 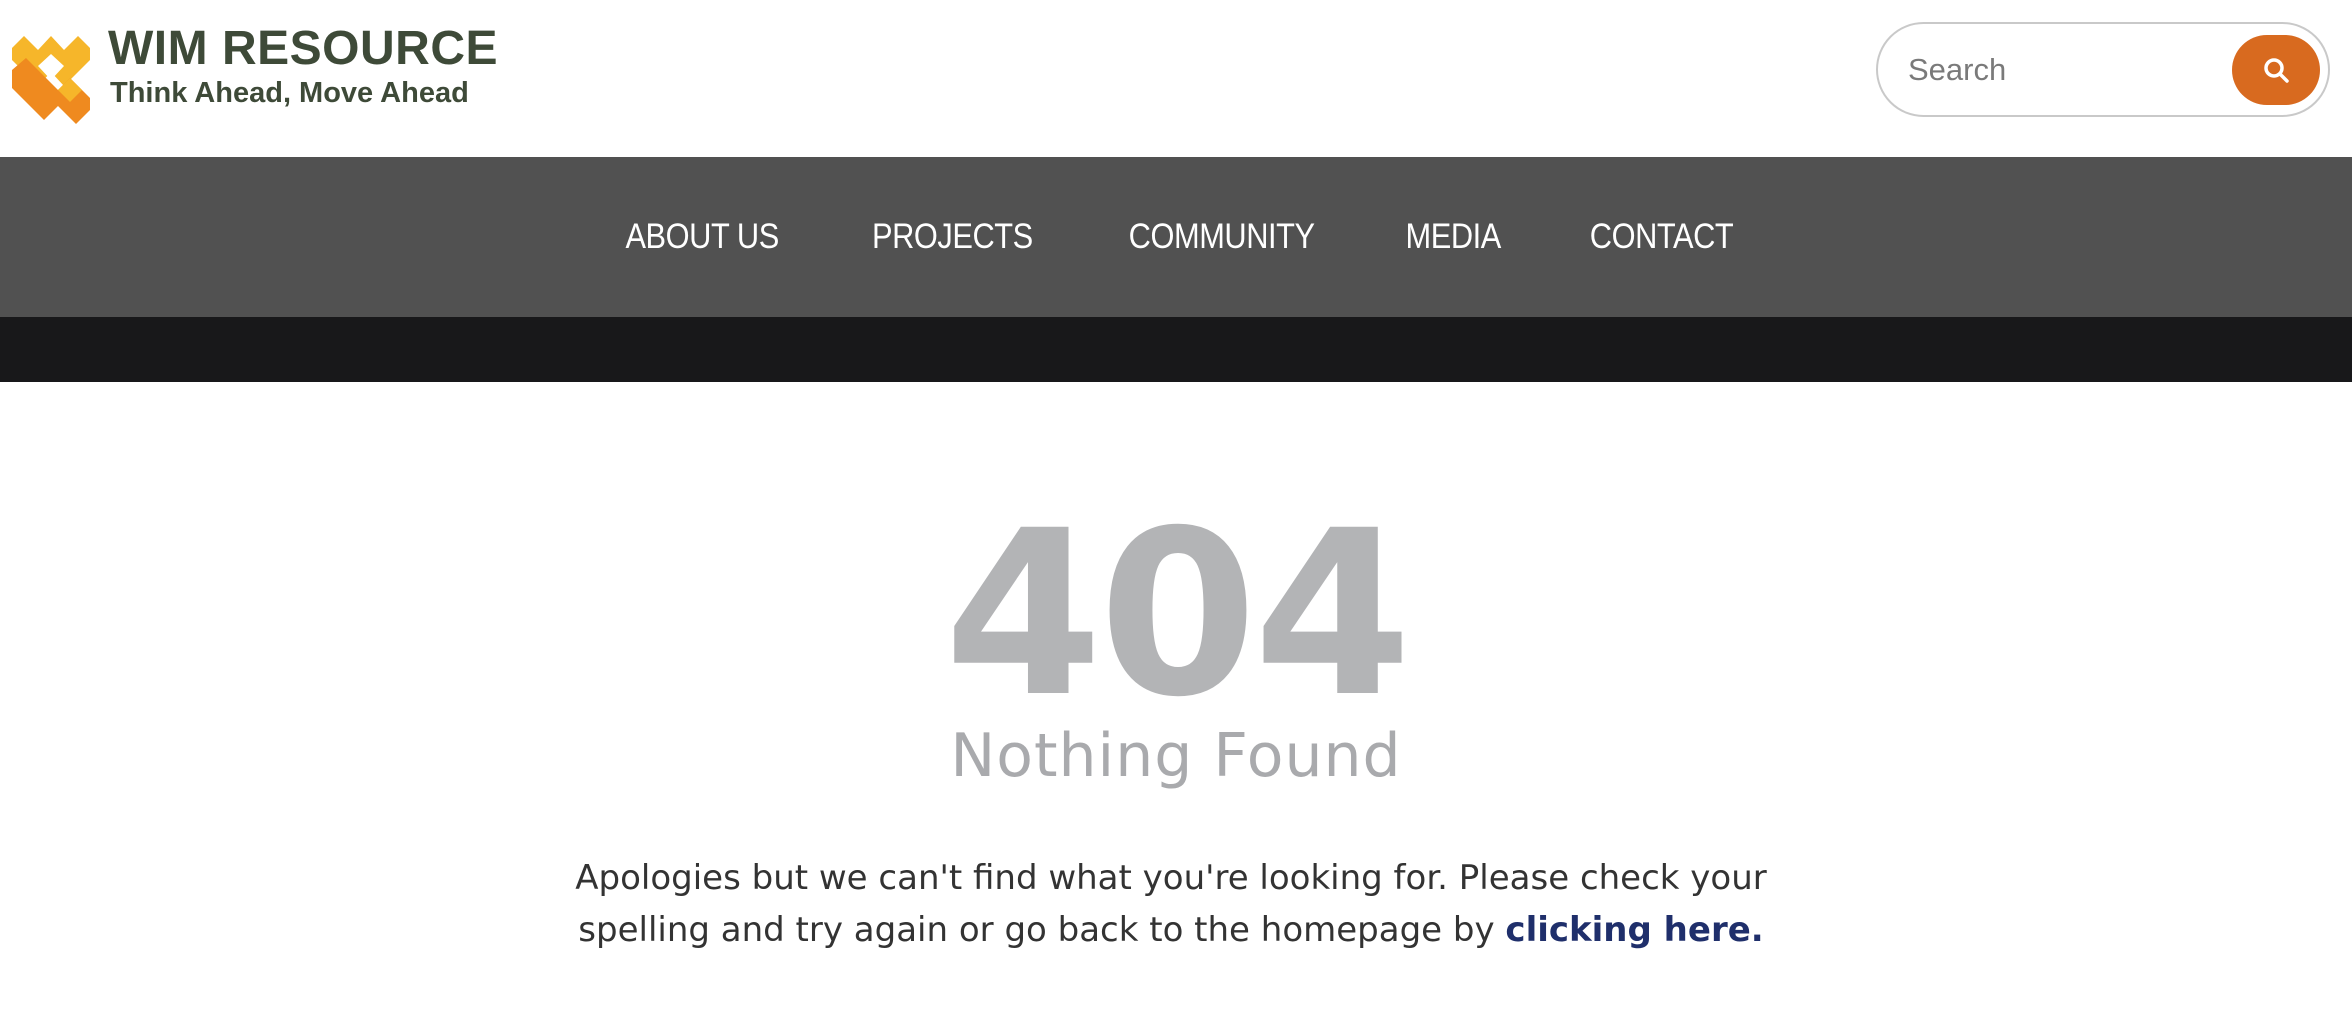 I want to click on nav-item-contact: CONTACT, so click(x=1662, y=237).